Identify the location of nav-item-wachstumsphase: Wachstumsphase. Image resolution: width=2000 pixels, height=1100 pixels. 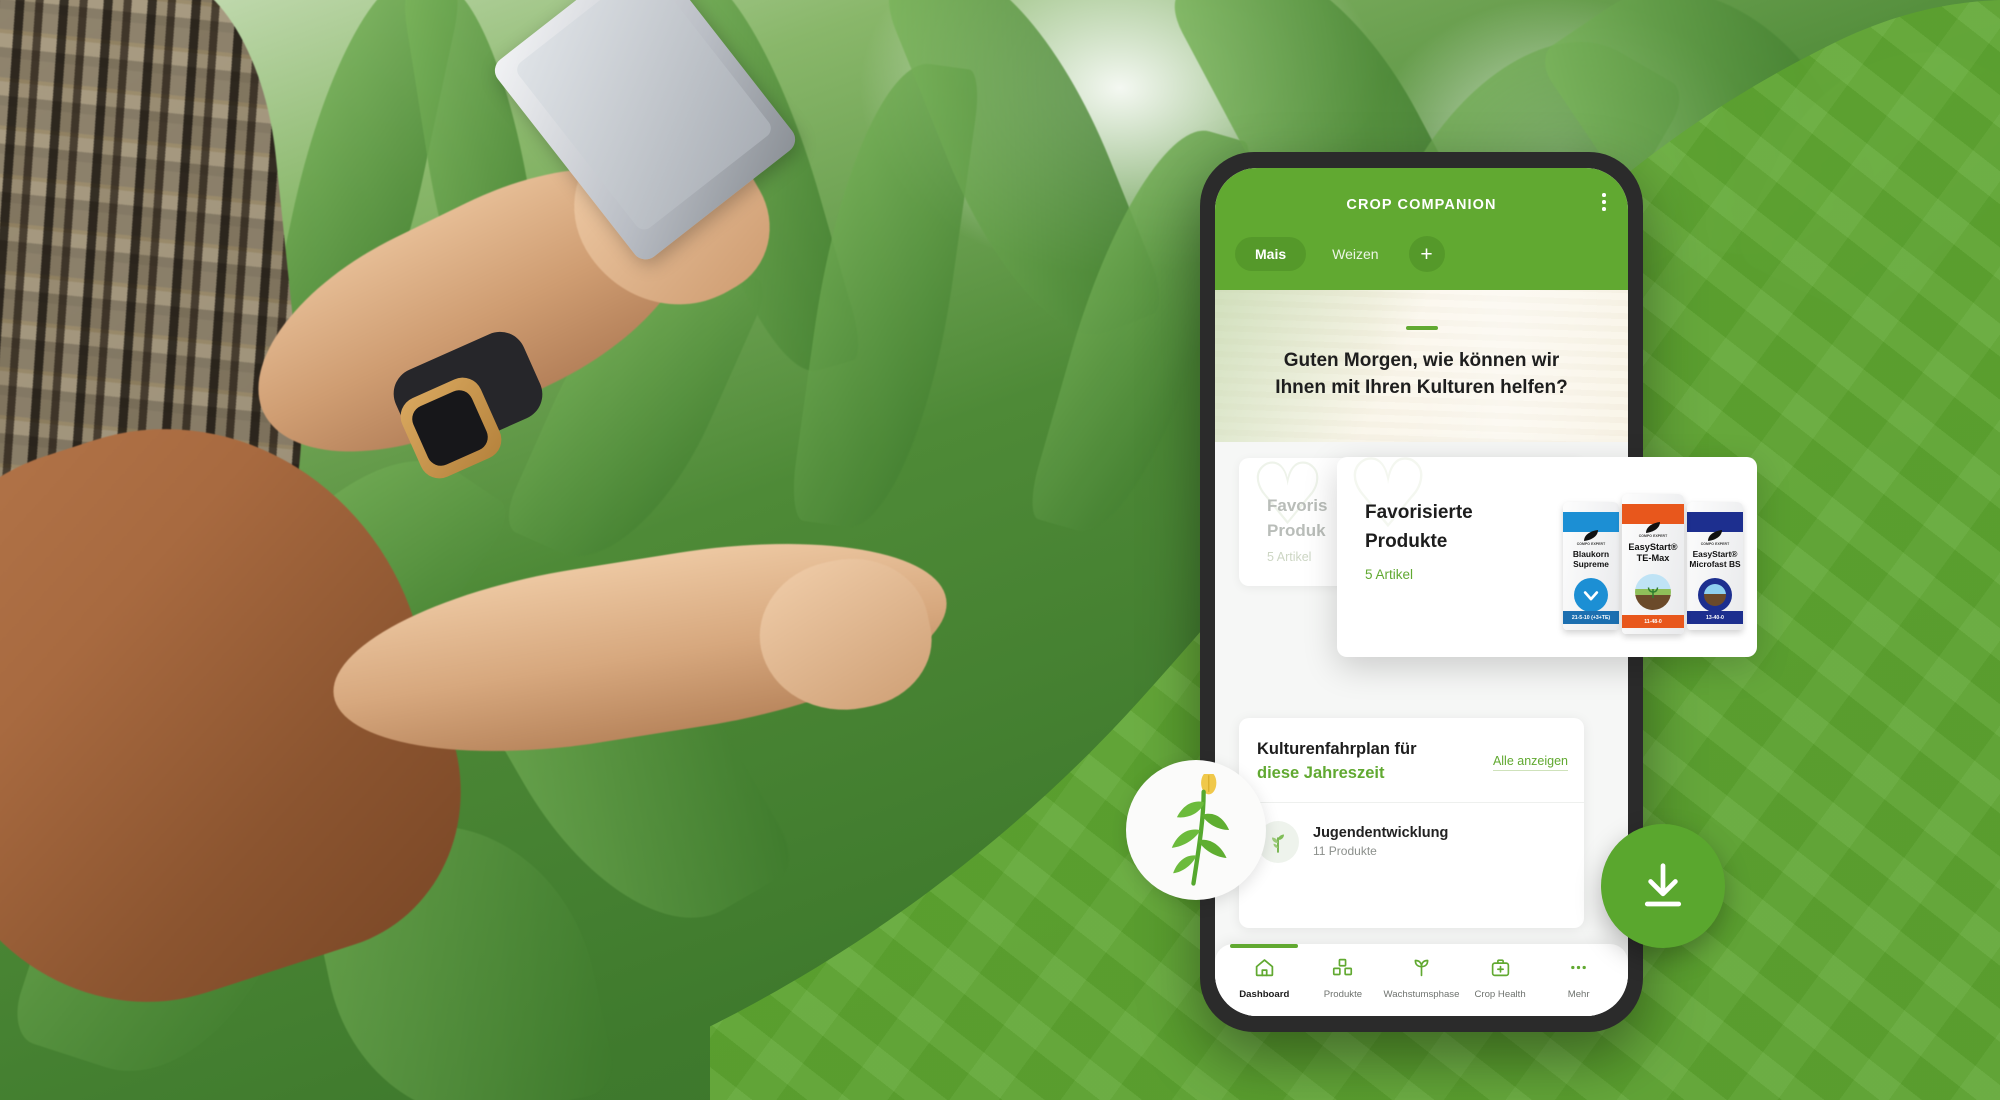
(1421, 978).